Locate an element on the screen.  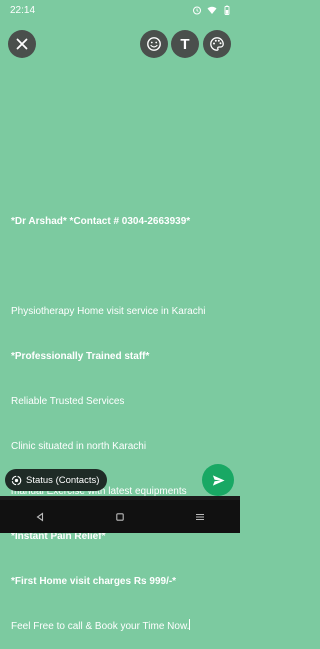
status-bar: 22:14 is located at coordinates (120, 10).